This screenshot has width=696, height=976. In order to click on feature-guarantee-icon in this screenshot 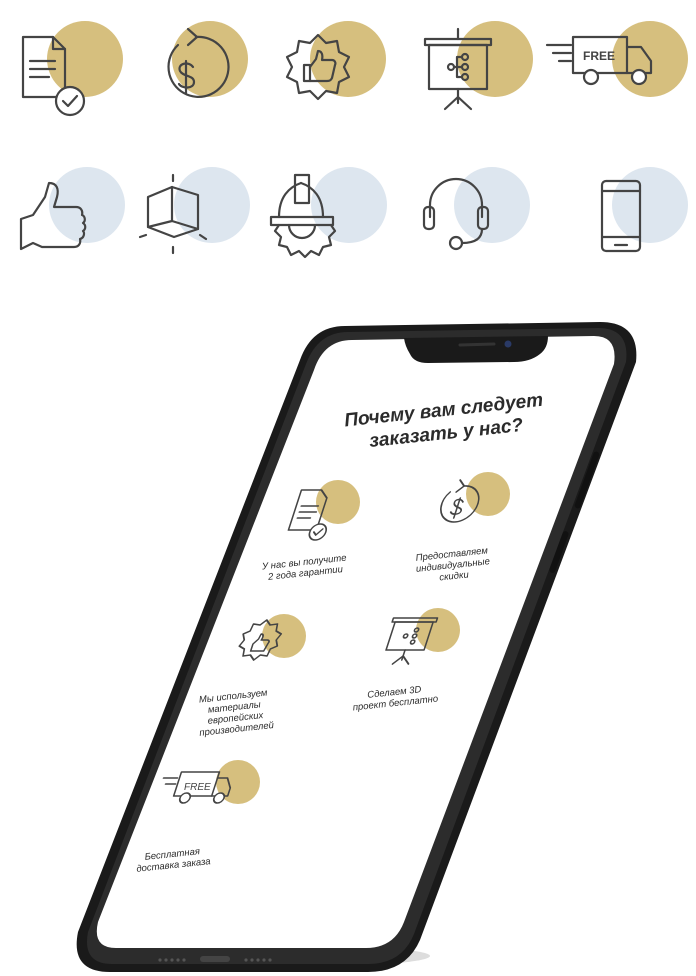, I will do `click(323, 510)`.